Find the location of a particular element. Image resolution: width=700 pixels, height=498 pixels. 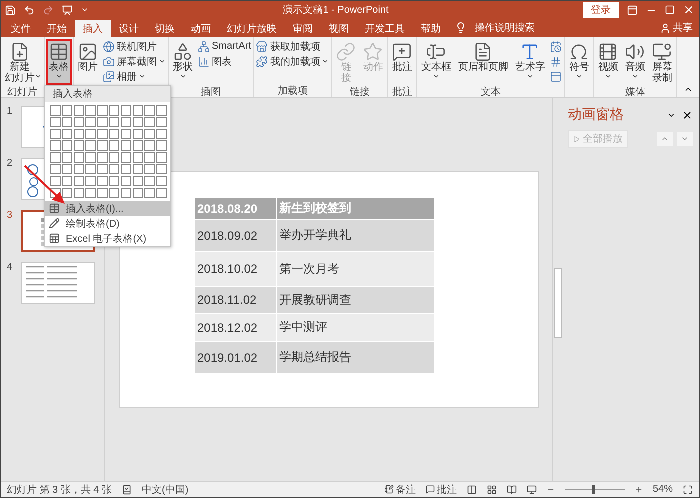

ribbon-button: 图表 is located at coordinates (224, 61).